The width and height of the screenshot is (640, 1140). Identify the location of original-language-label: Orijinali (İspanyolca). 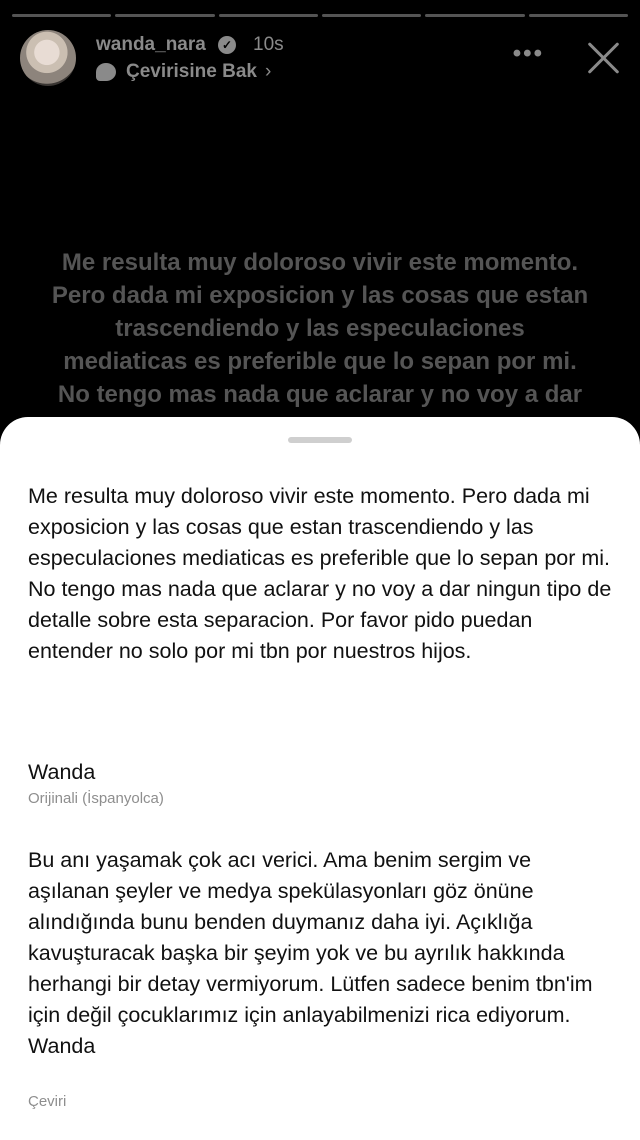
(96, 798).